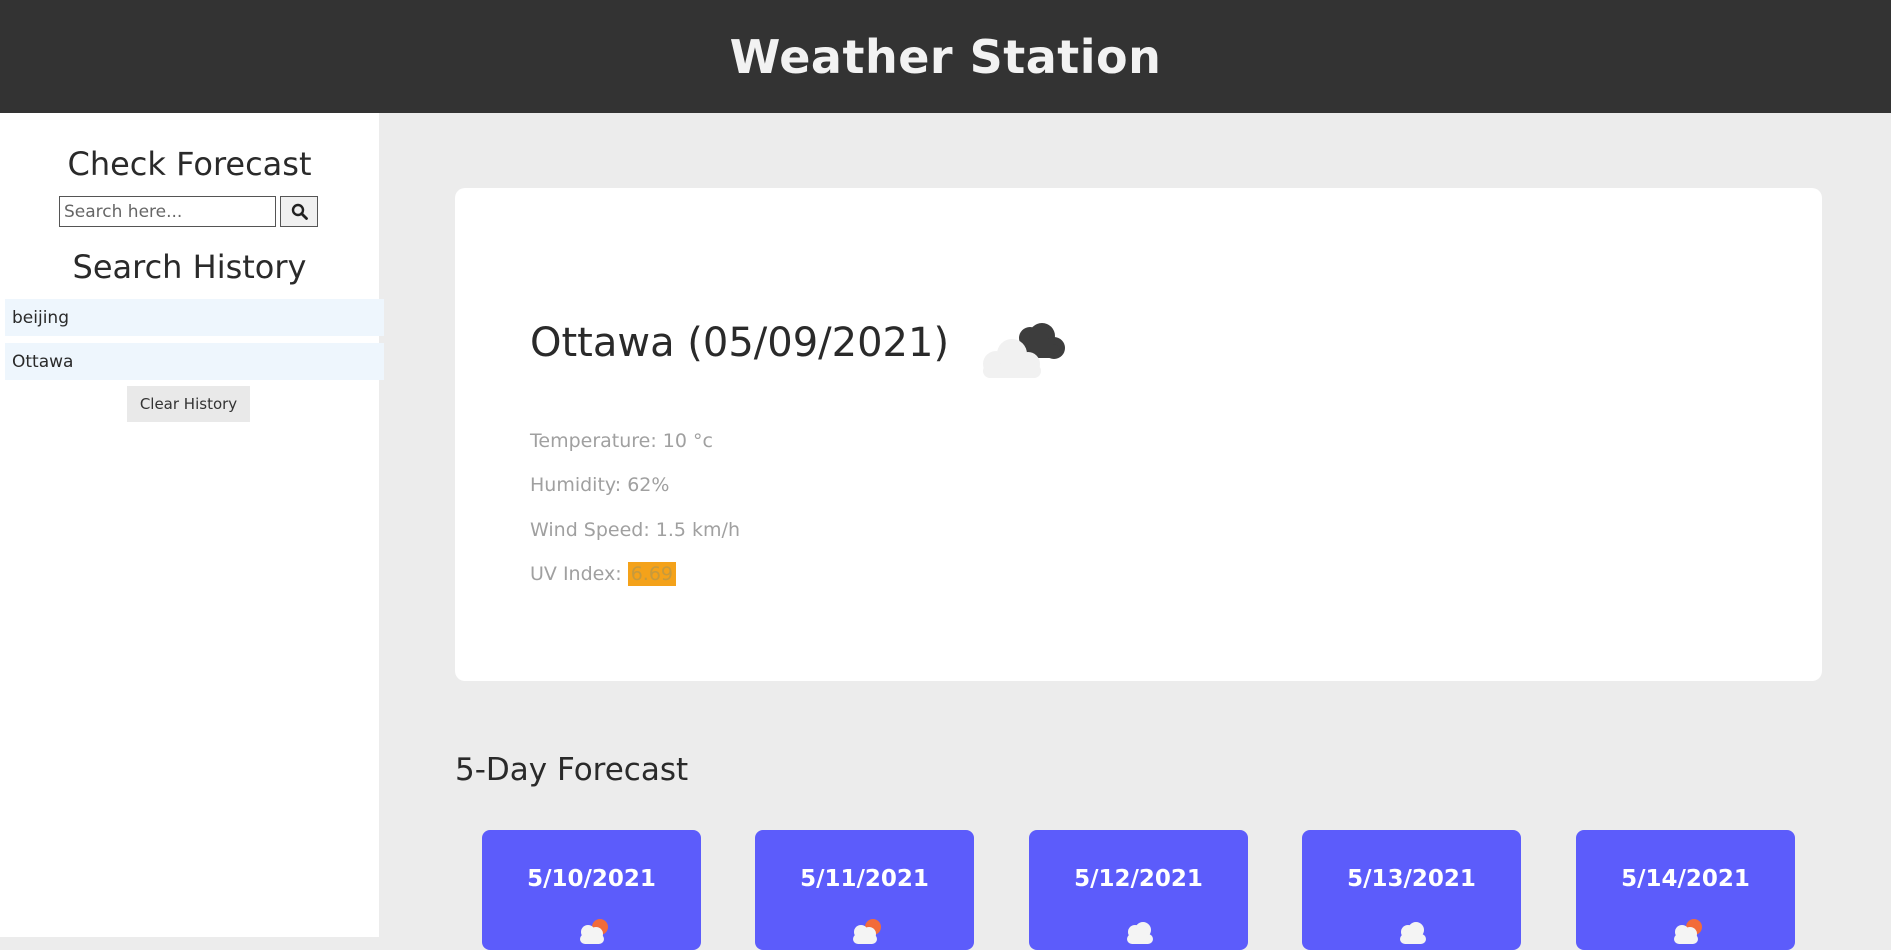 This screenshot has height=950, width=1891. I want to click on check-forecast-heading: Check Forecast, so click(189, 164).